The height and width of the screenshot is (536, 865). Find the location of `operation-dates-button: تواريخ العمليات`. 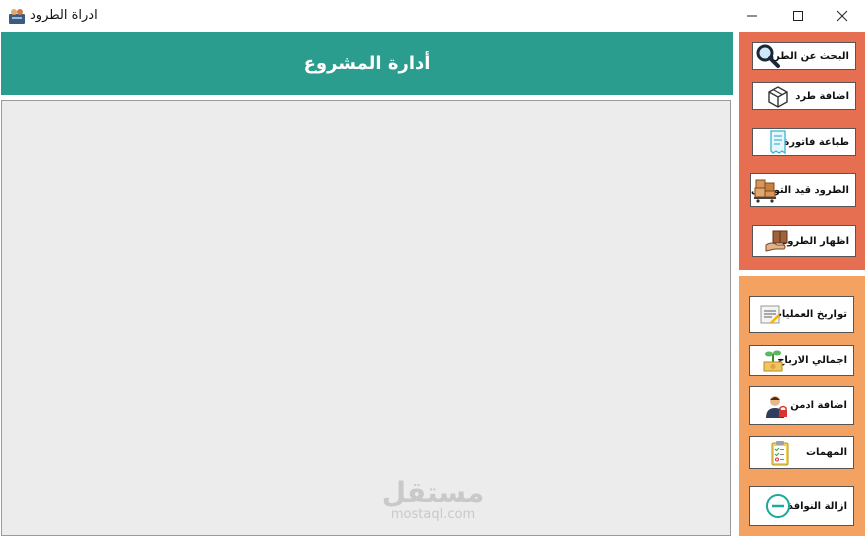

operation-dates-button: تواريخ العمليات is located at coordinates (801, 314).